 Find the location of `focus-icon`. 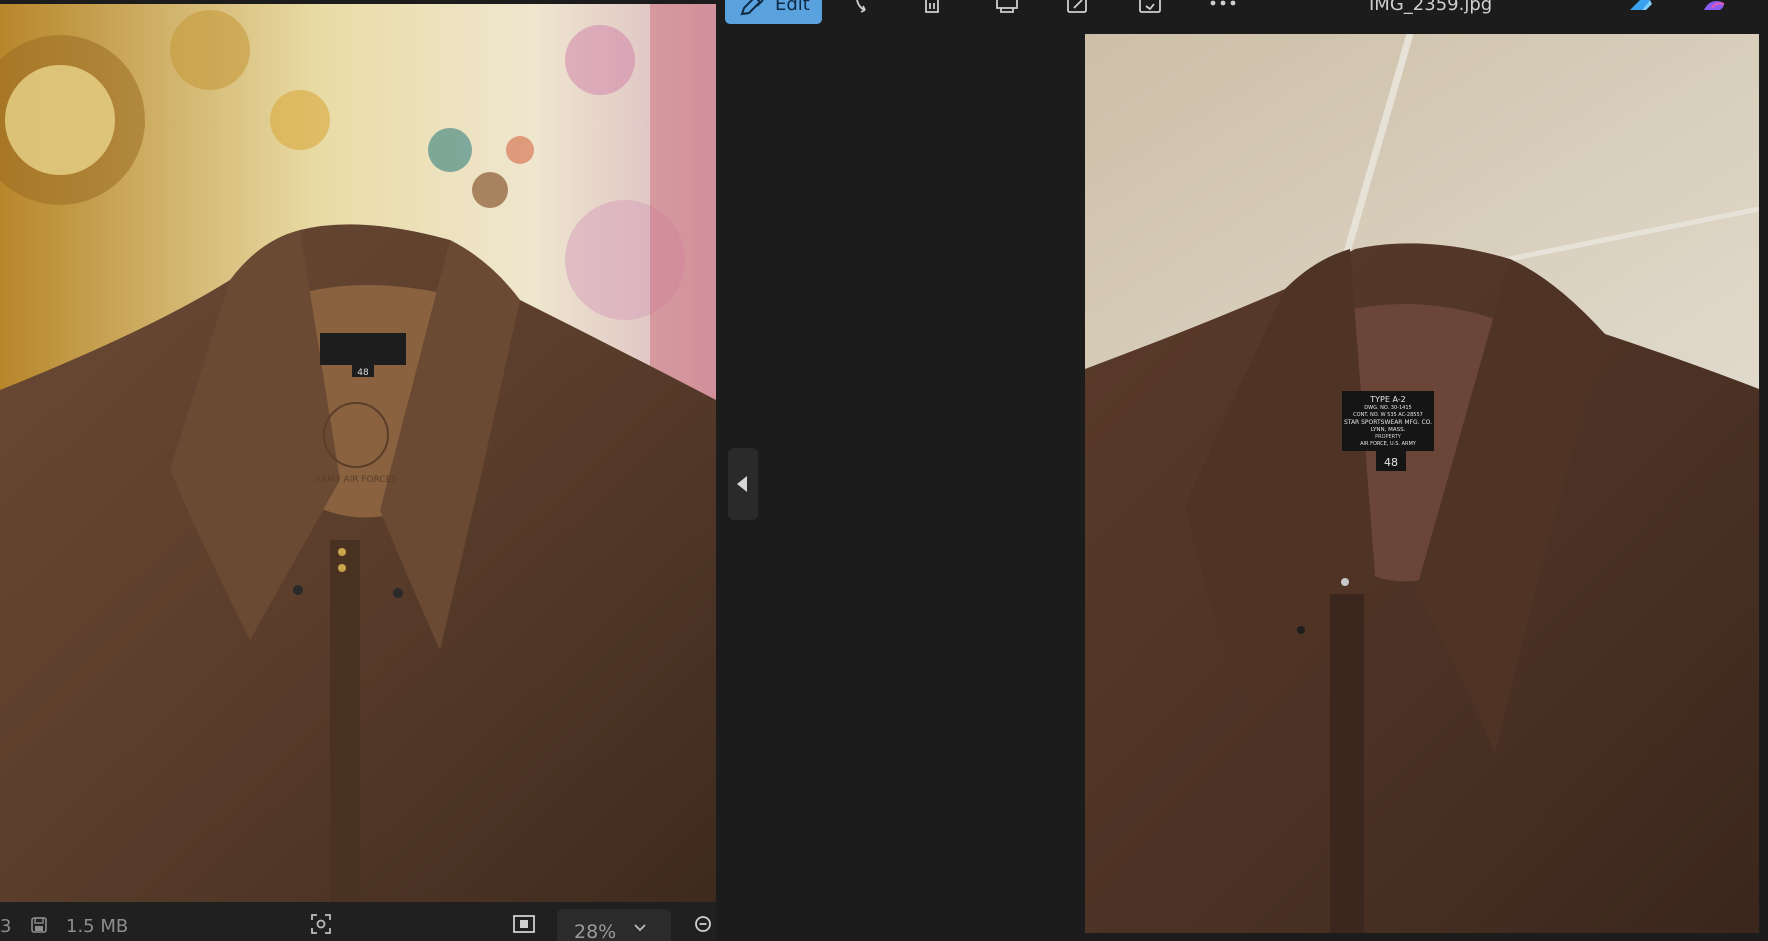

focus-icon is located at coordinates (321, 924).